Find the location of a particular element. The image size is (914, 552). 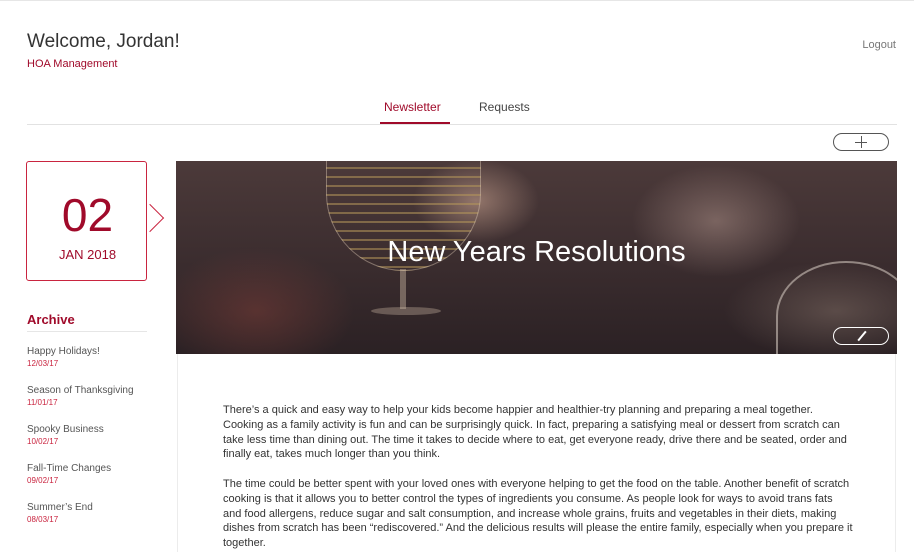

edit-newsletter-button is located at coordinates (861, 336).